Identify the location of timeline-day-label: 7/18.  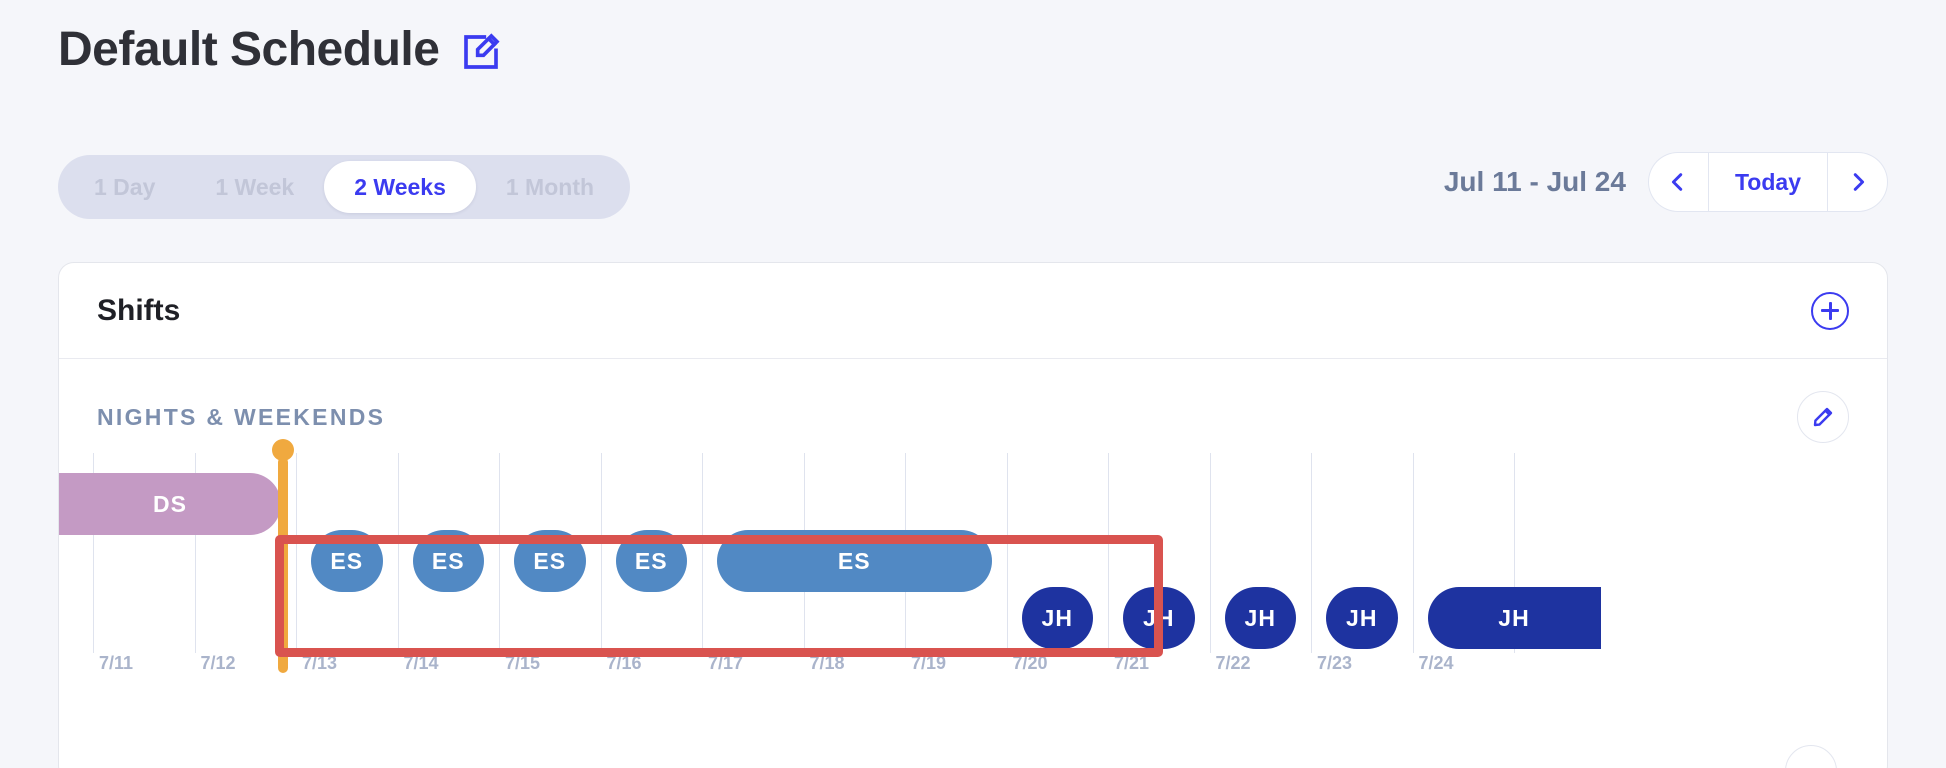
(827, 663).